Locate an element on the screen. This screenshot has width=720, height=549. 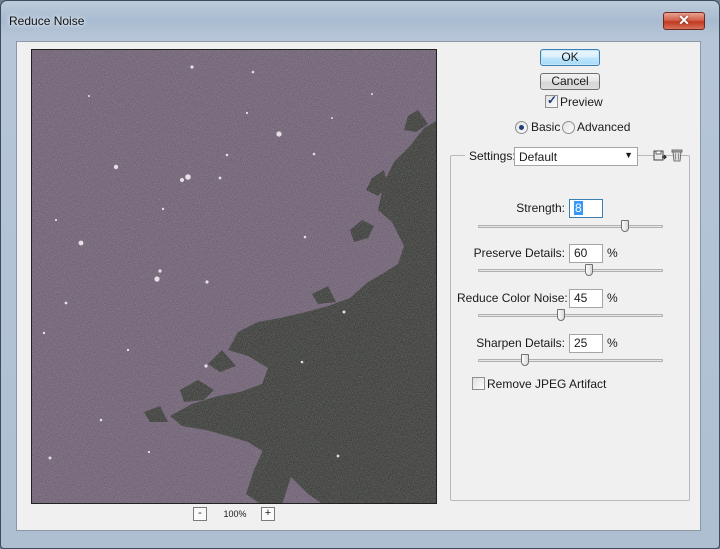
settings-value: Default is located at coordinates (538, 157).